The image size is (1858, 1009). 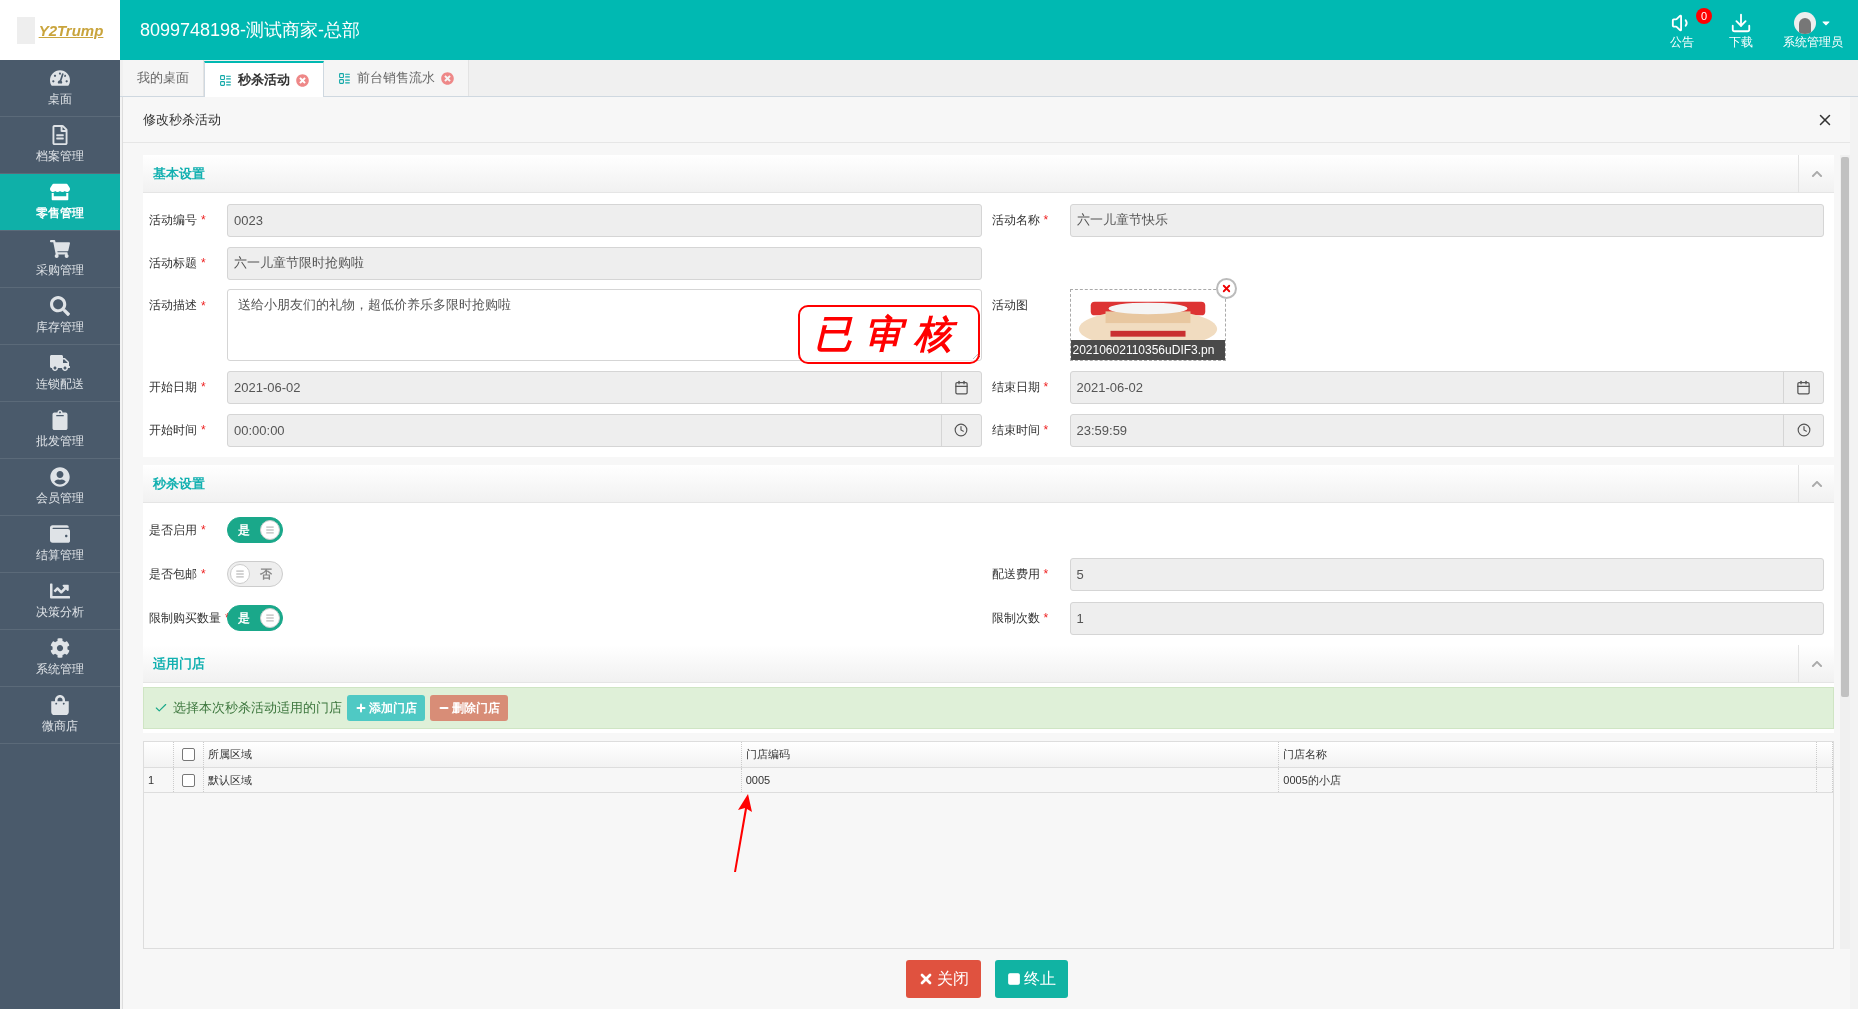 What do you see at coordinates (1015, 387) in the screenshot?
I see `field-label: 结束日期` at bounding box center [1015, 387].